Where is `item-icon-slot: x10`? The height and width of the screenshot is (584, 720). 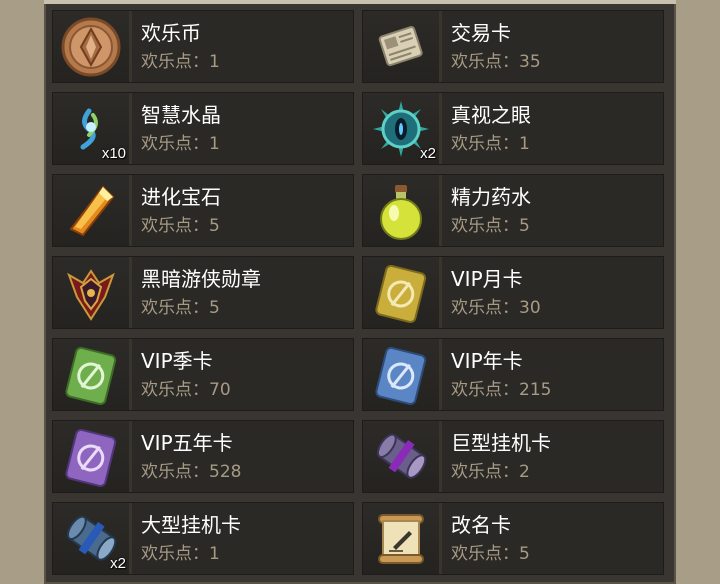
item-icon-slot: x10 is located at coordinates (92, 128).